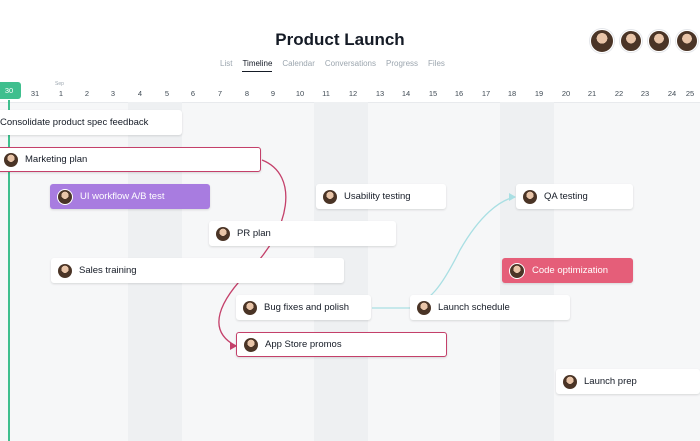 The image size is (700, 441). Describe the element at coordinates (122, 196) in the screenshot. I see `task-label: UI workflow A/B test` at that location.